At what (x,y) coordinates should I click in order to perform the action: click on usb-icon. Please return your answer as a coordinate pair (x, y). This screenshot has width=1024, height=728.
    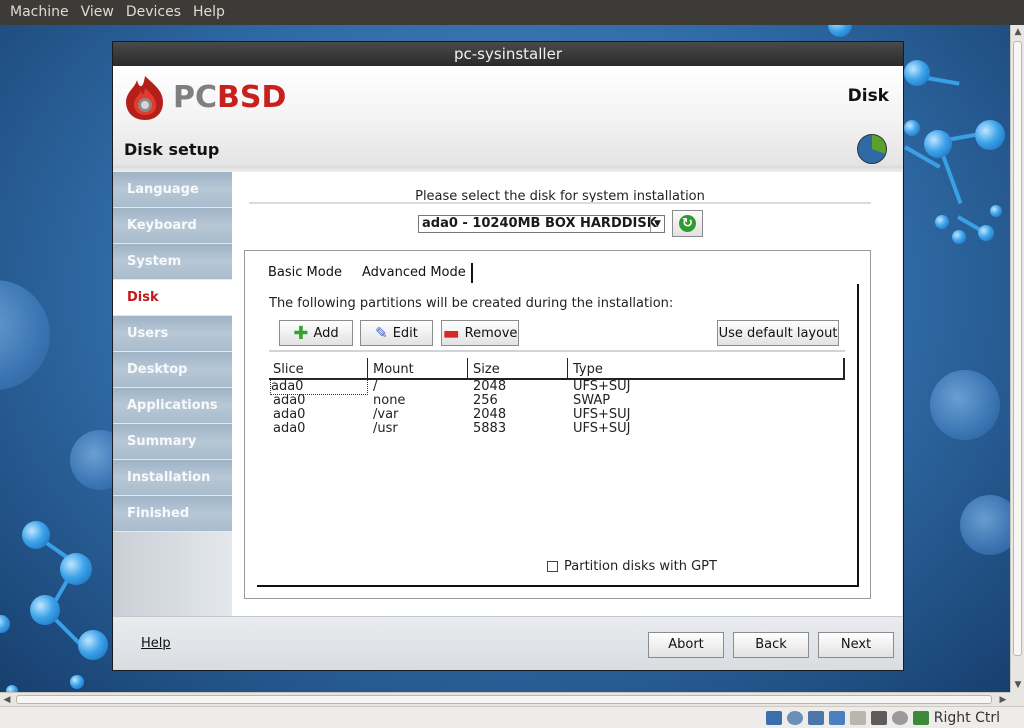
    Looking at the image, I should click on (815, 717).